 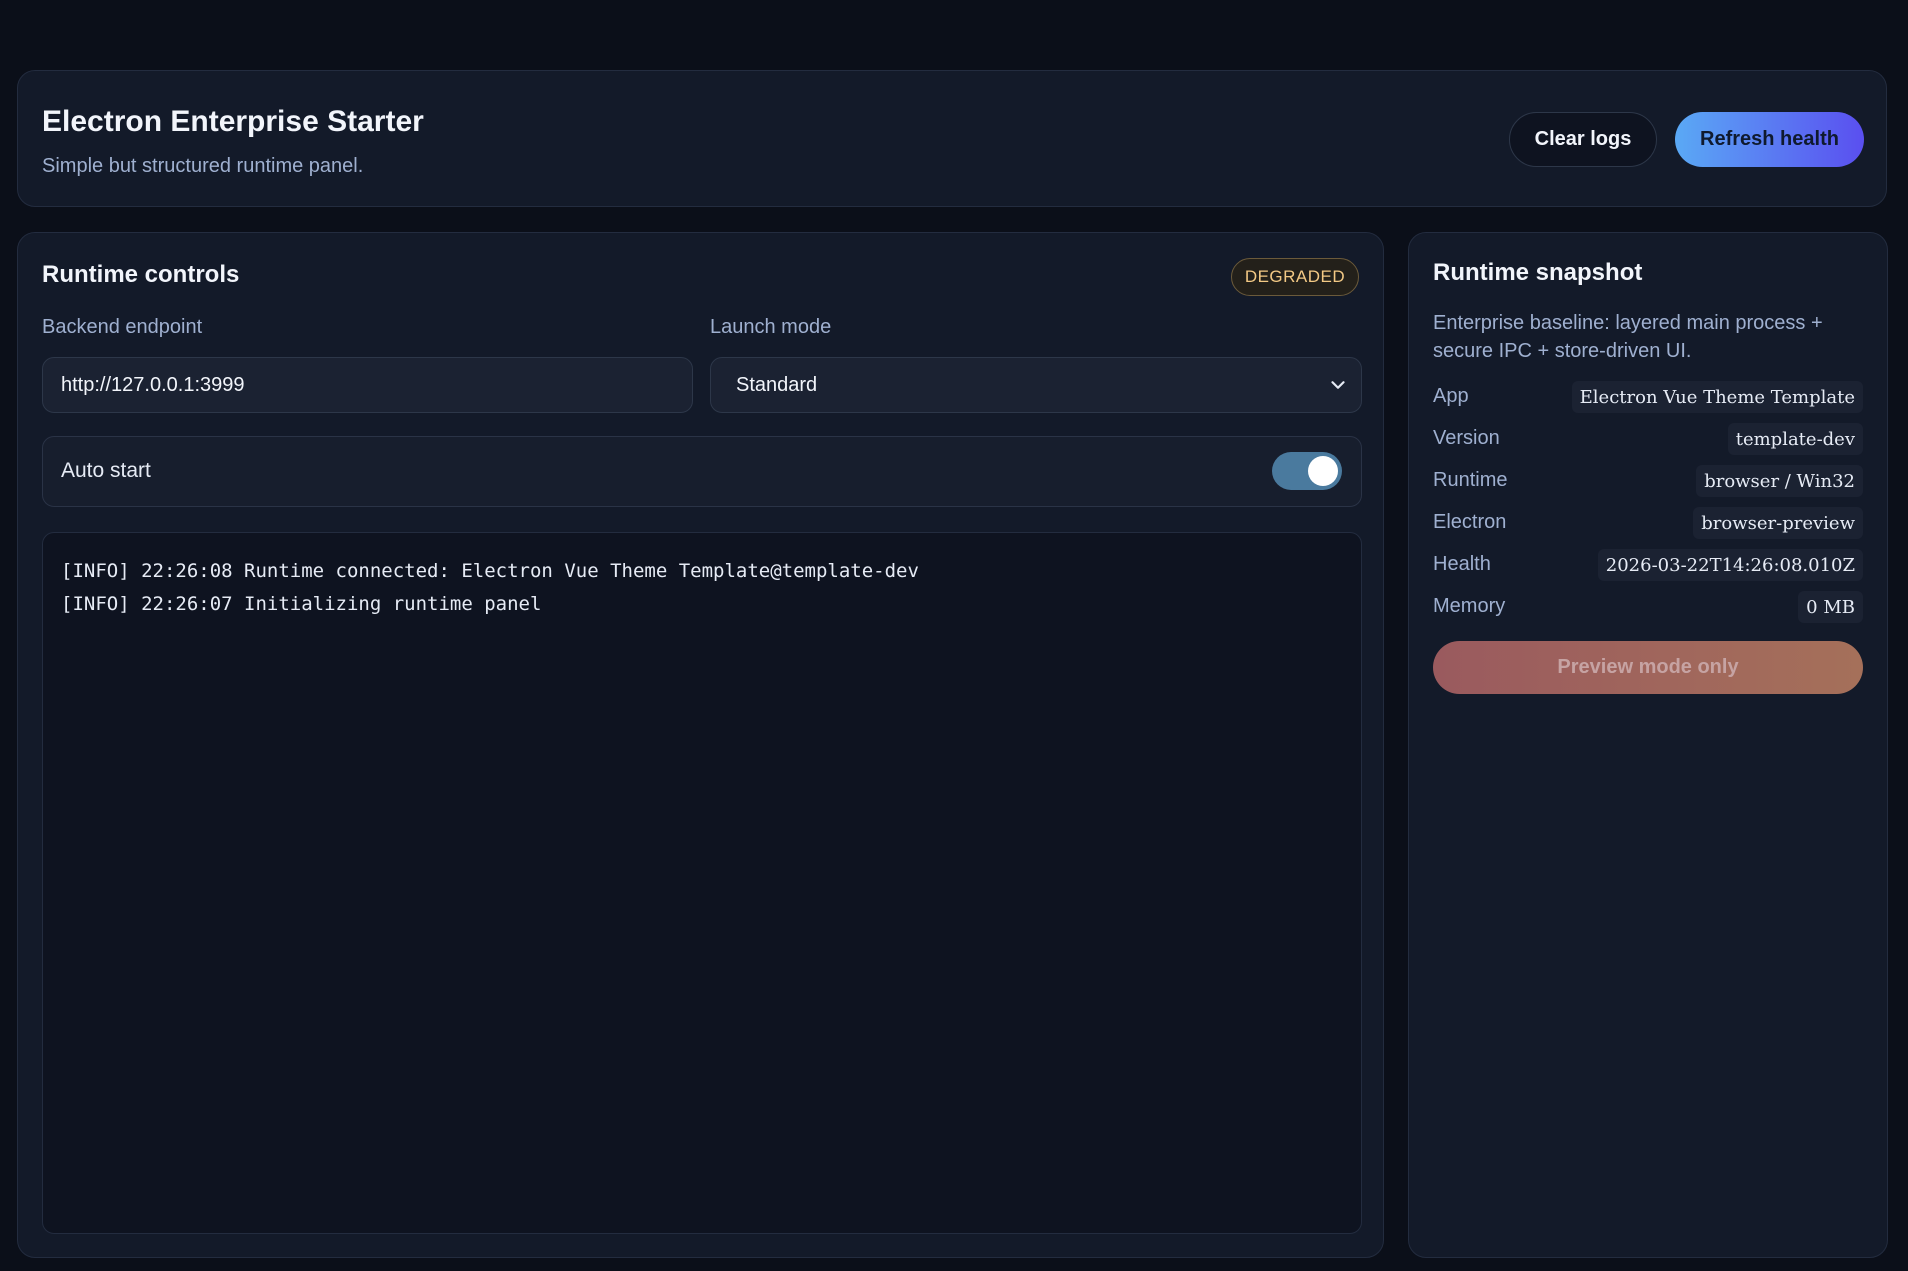 What do you see at coordinates (1462, 564) in the screenshot?
I see `snapshot-key: Health` at bounding box center [1462, 564].